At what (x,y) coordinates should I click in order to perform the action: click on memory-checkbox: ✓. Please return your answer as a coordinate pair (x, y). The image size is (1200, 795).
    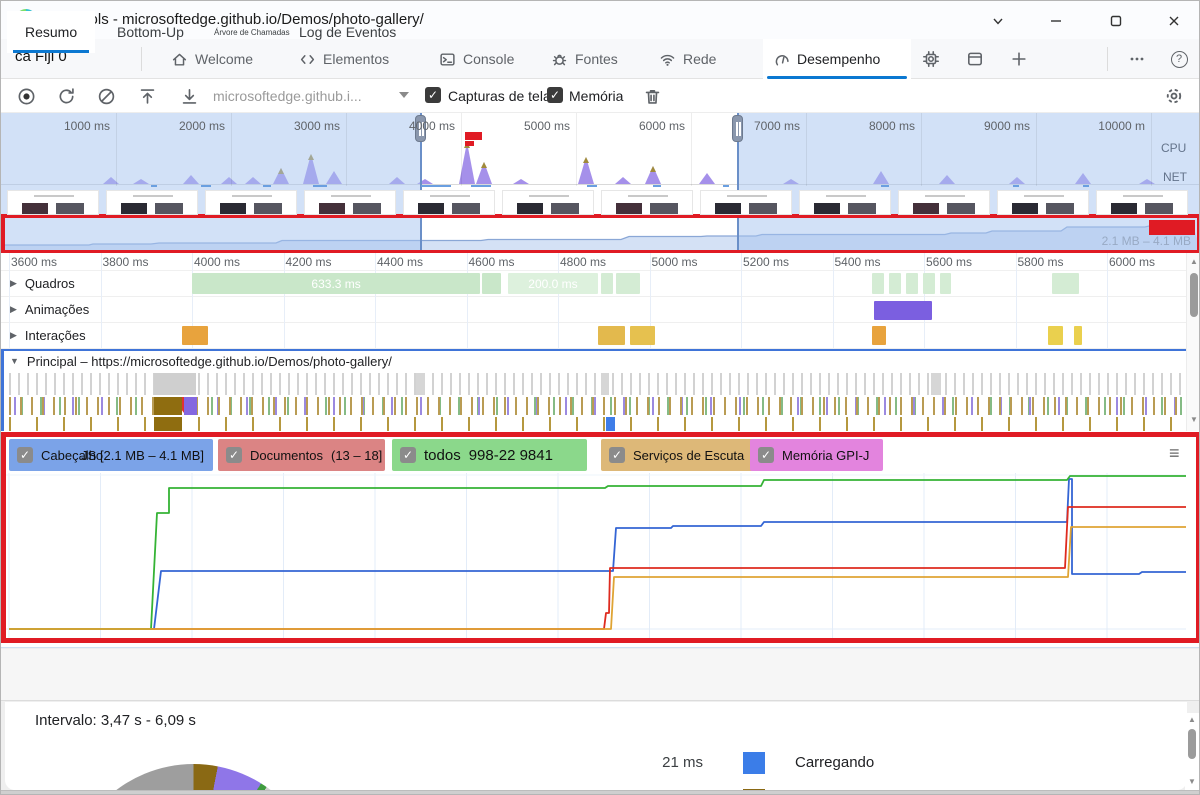
    Looking at the image, I should click on (555, 95).